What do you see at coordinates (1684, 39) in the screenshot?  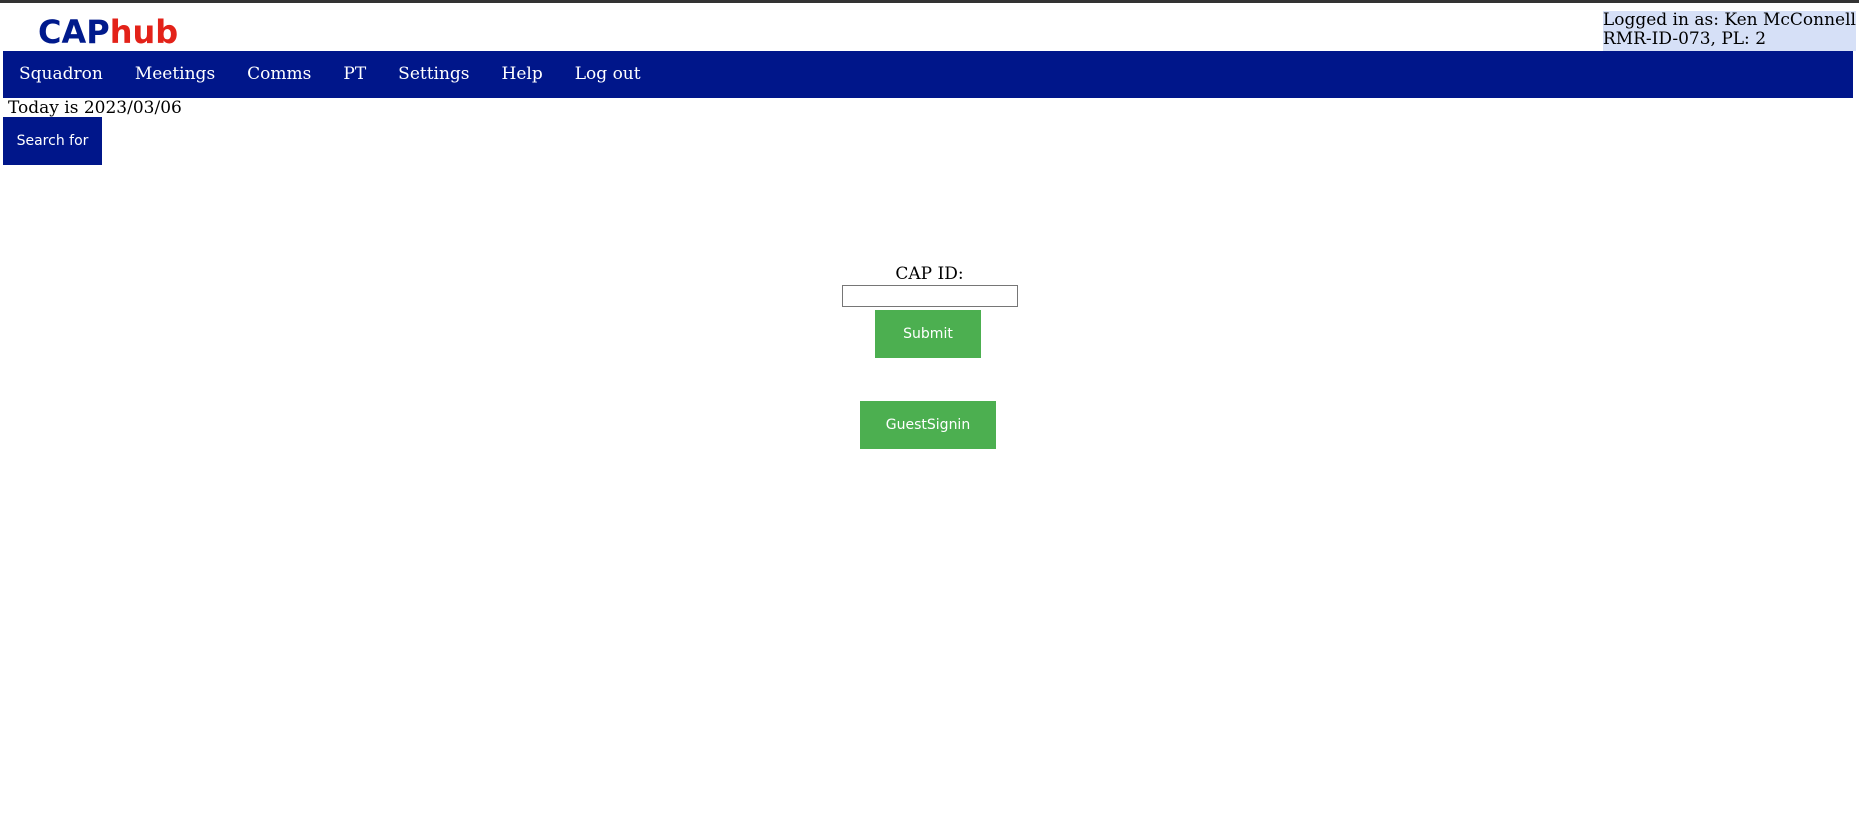 I see `user-id-text: RMR-ID-073, PL: 2` at bounding box center [1684, 39].